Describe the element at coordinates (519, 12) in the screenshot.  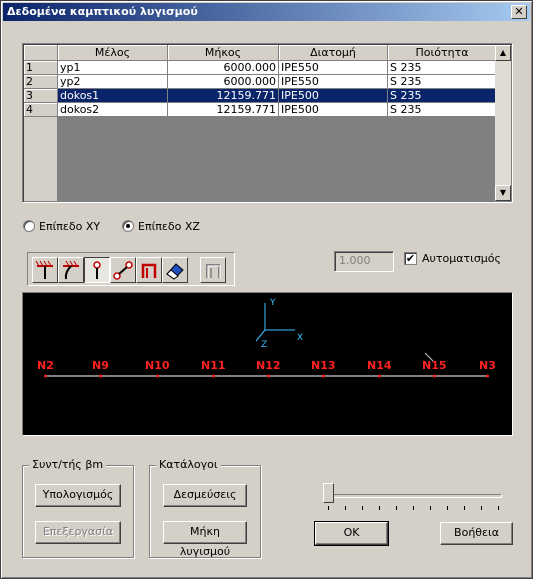
I see `close-button: ✕` at that location.